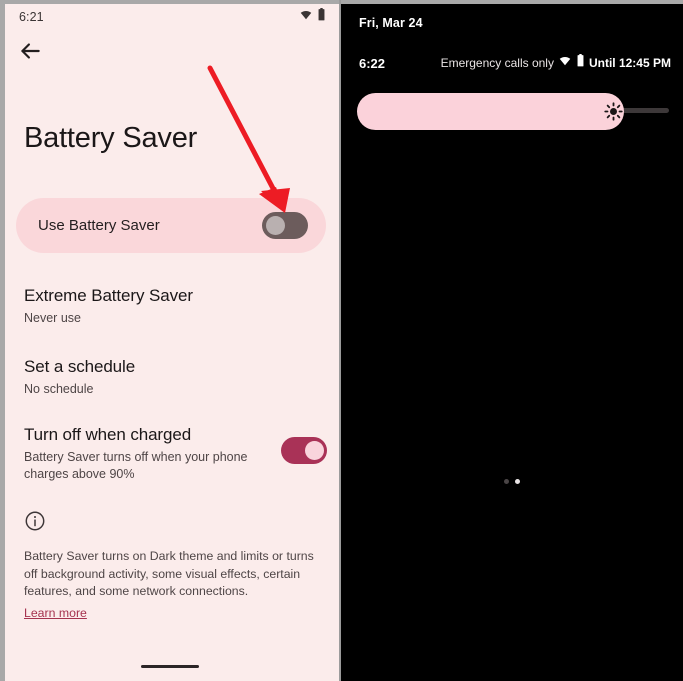 This screenshot has width=683, height=681. I want to click on status-bar-icons, so click(312, 17).